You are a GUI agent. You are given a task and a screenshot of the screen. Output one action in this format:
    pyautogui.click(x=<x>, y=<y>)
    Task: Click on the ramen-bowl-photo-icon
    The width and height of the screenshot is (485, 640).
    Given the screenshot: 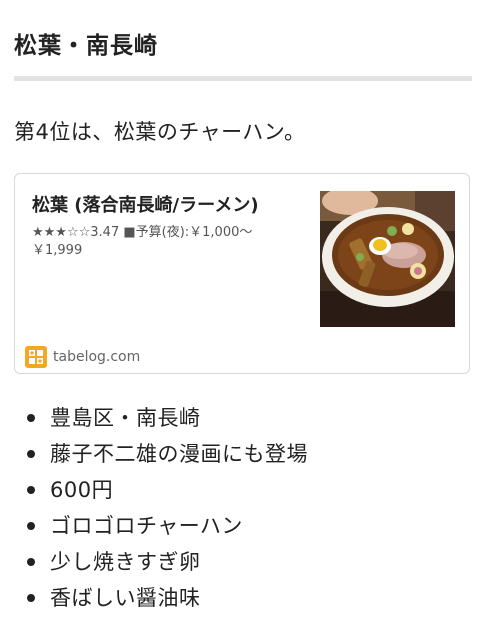 What is the action you would take?
    pyautogui.click(x=387, y=259)
    